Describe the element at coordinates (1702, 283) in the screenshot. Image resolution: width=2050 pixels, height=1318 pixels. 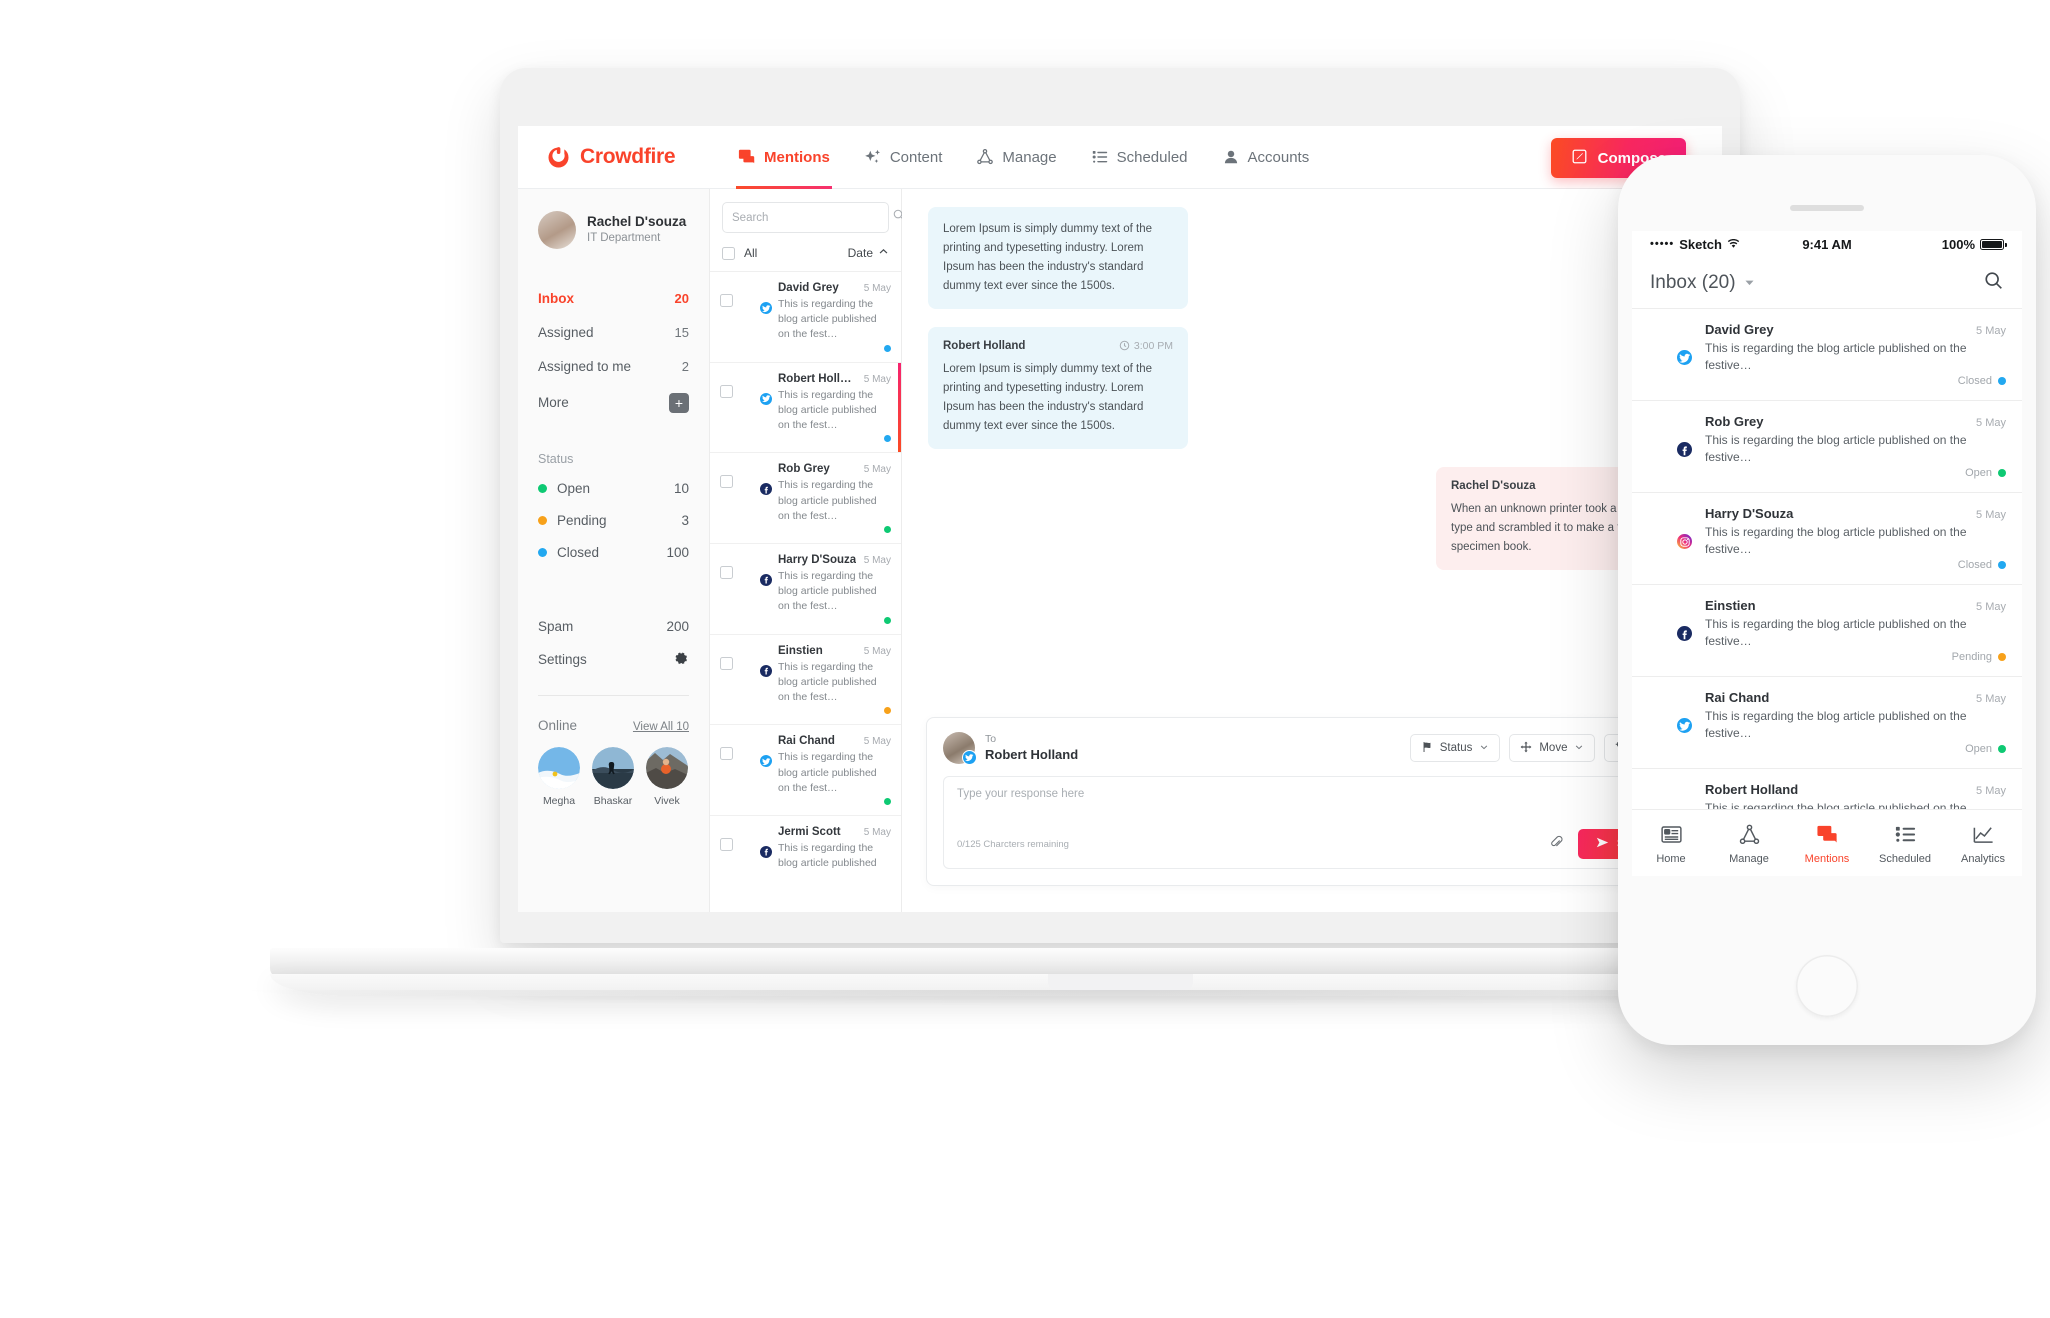
I see `inbox-dropdown: Inbox (20)` at that location.